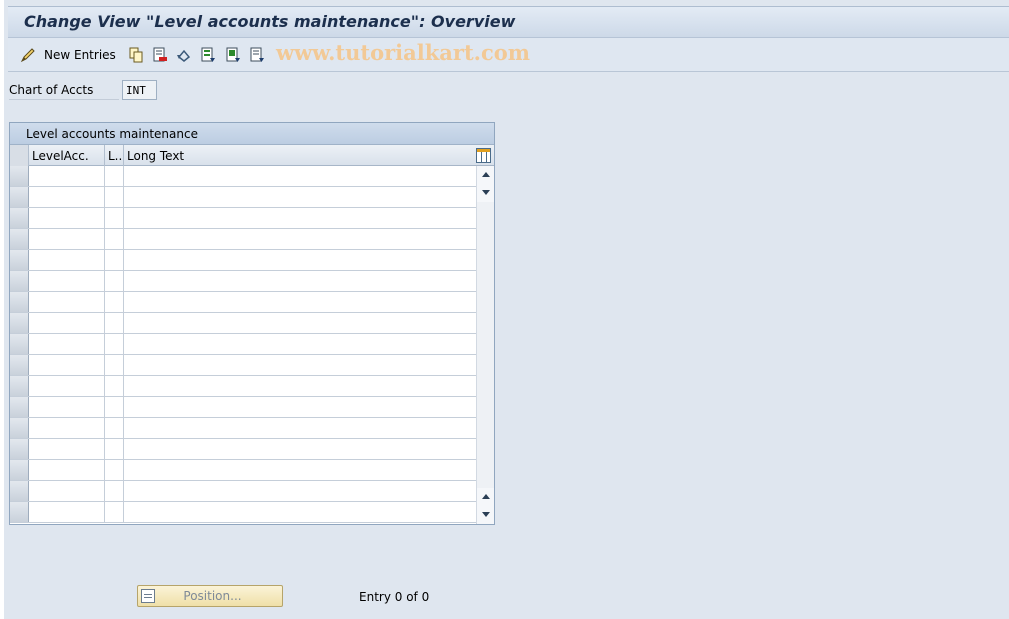 The height and width of the screenshot is (619, 1009). Describe the element at coordinates (483, 155) in the screenshot. I see `table-settings-icon` at that location.